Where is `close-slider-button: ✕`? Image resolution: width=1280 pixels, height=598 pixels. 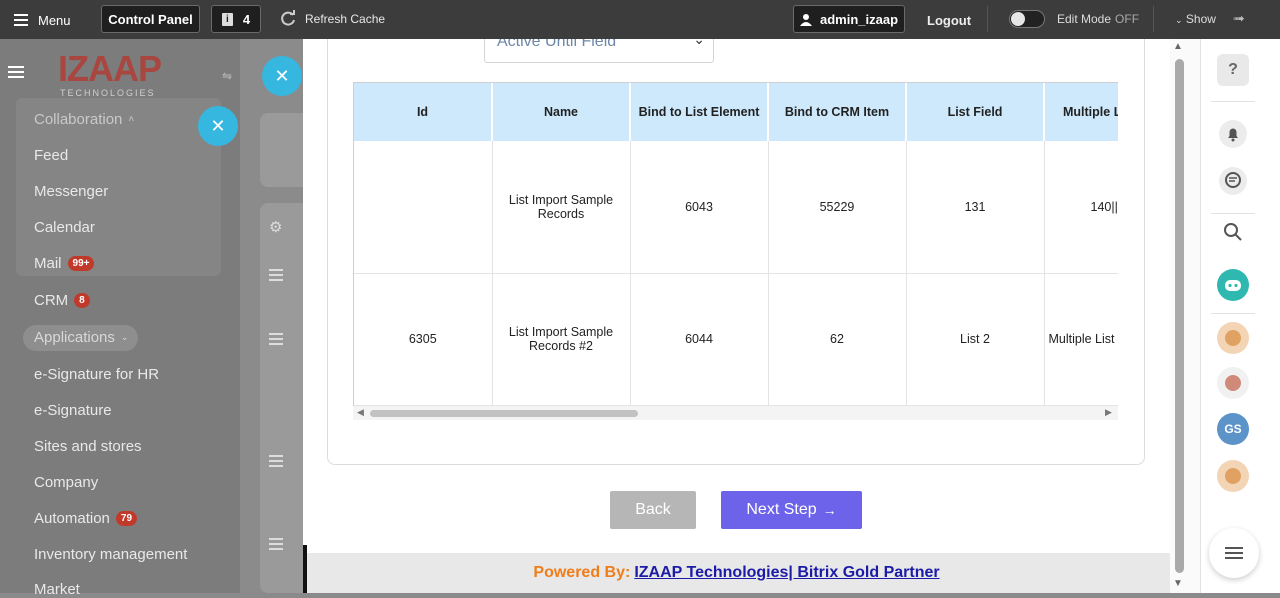
close-slider-button: ✕ is located at coordinates (218, 126).